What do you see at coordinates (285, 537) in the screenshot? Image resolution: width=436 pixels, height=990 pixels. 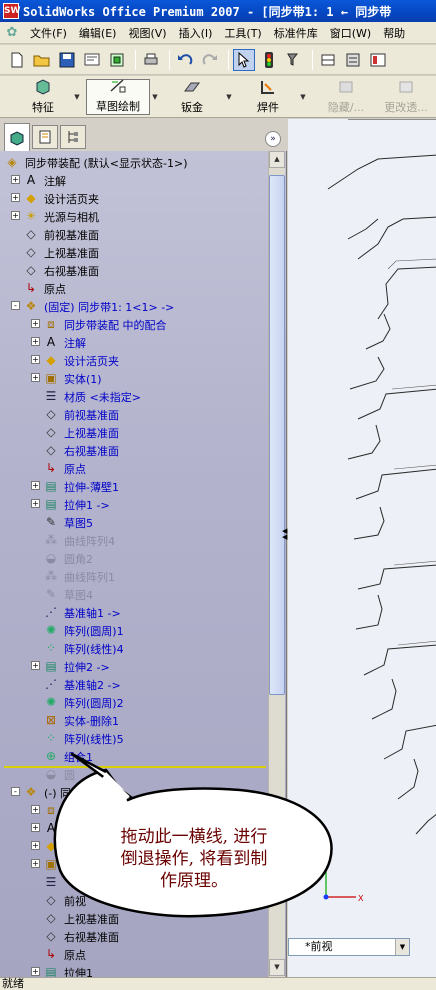 I see `panel-splitter-grip: ◀ ◀` at bounding box center [285, 537].